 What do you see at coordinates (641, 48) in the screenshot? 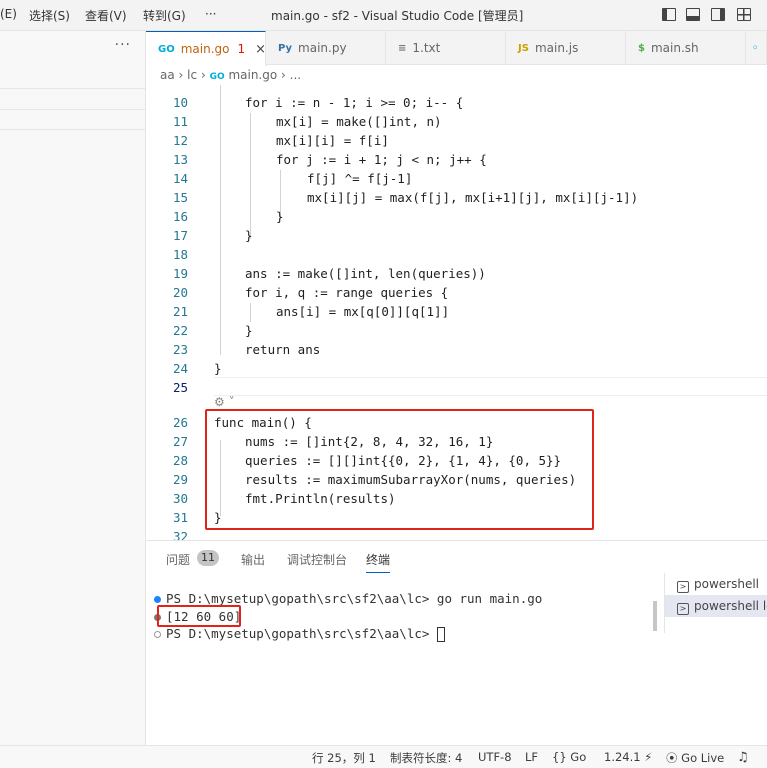
I see `shell-file-icon: $` at bounding box center [641, 48].